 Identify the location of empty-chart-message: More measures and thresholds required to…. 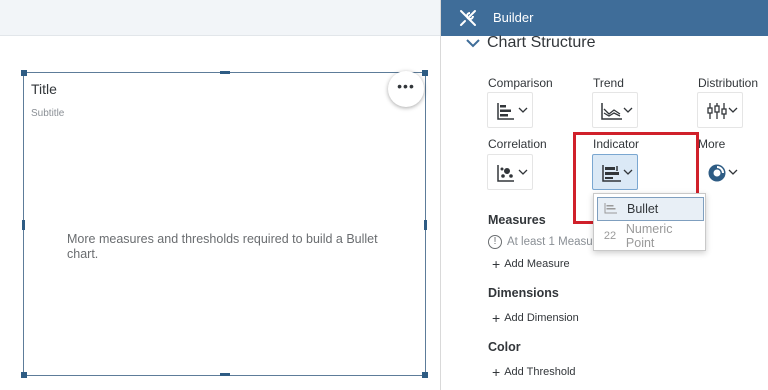
(222, 246).